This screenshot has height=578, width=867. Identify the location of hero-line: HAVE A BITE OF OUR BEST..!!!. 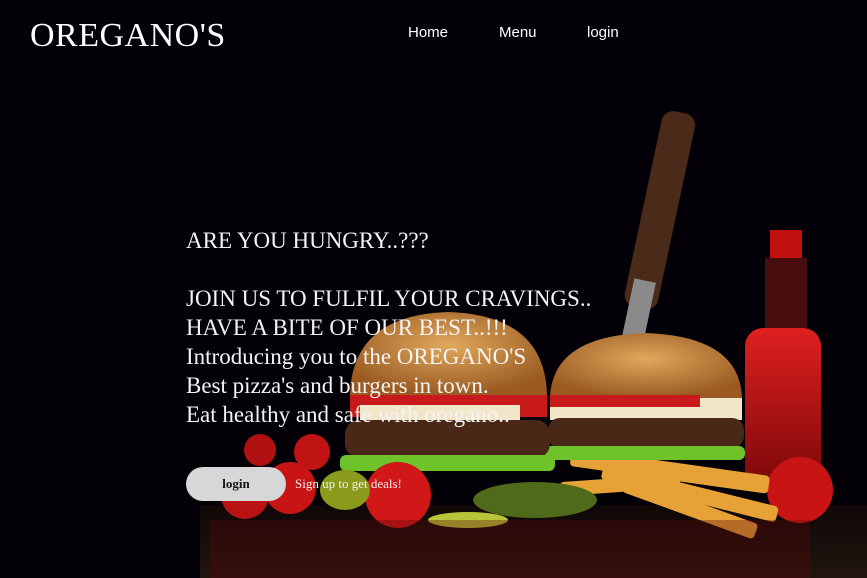
(347, 327).